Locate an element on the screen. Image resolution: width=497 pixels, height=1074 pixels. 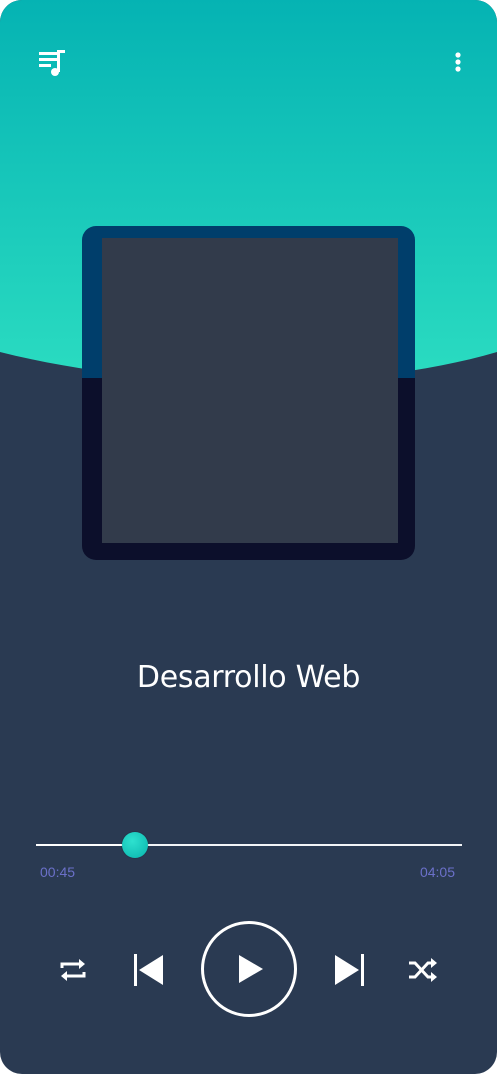
play-button is located at coordinates (249, 969).